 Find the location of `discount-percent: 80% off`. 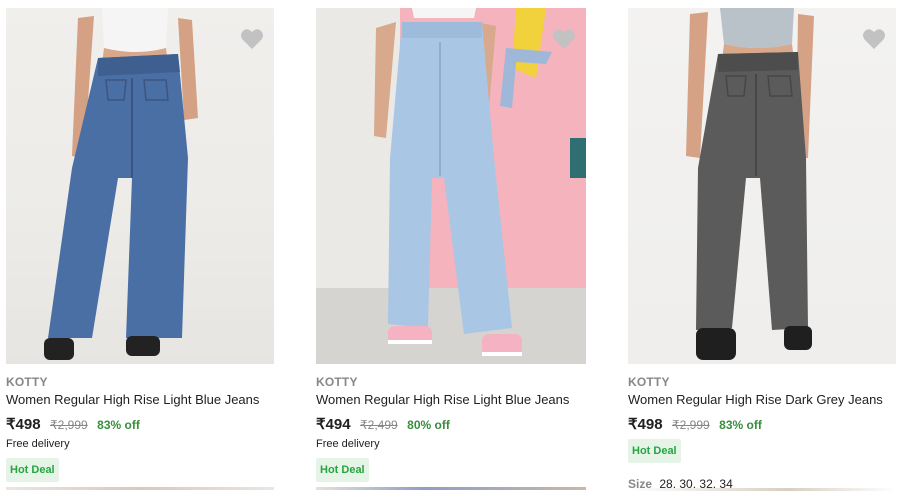

discount-percent: 80% off is located at coordinates (428, 425).